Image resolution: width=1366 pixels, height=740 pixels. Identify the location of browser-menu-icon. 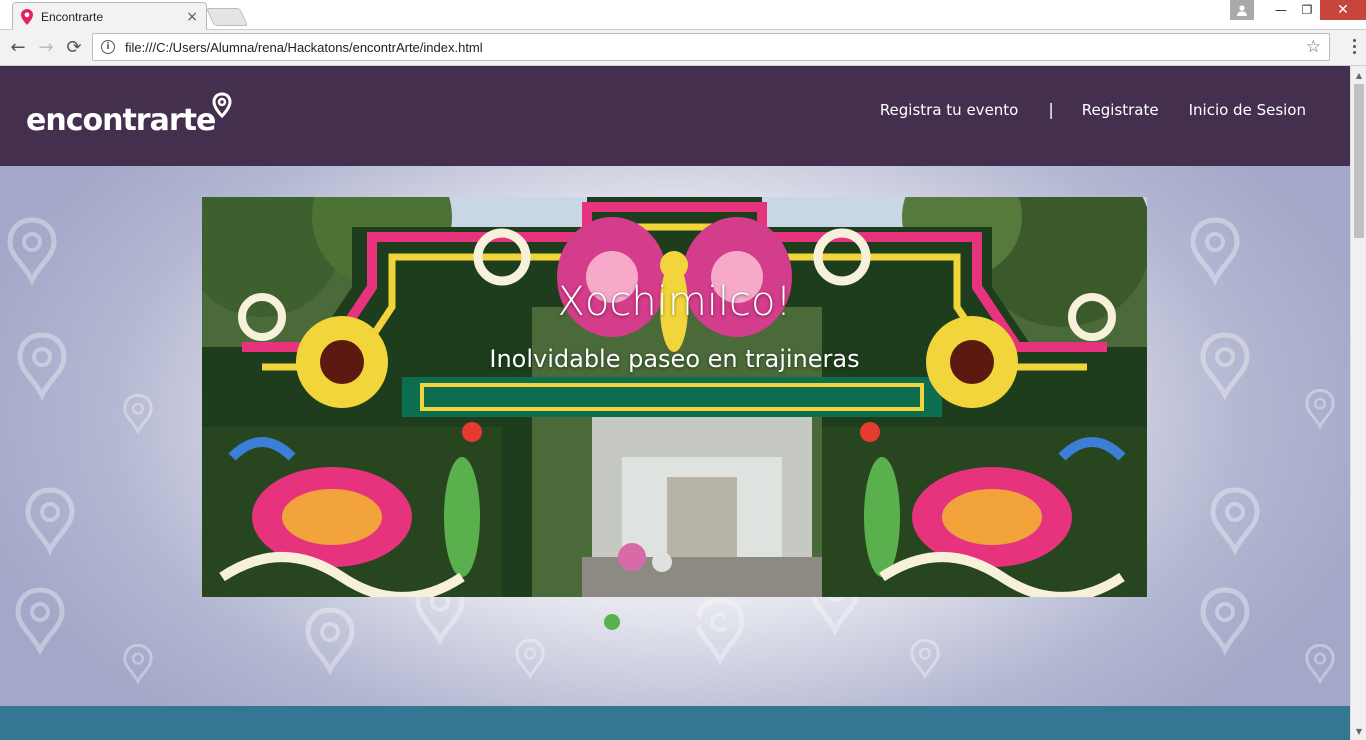
(1354, 46).